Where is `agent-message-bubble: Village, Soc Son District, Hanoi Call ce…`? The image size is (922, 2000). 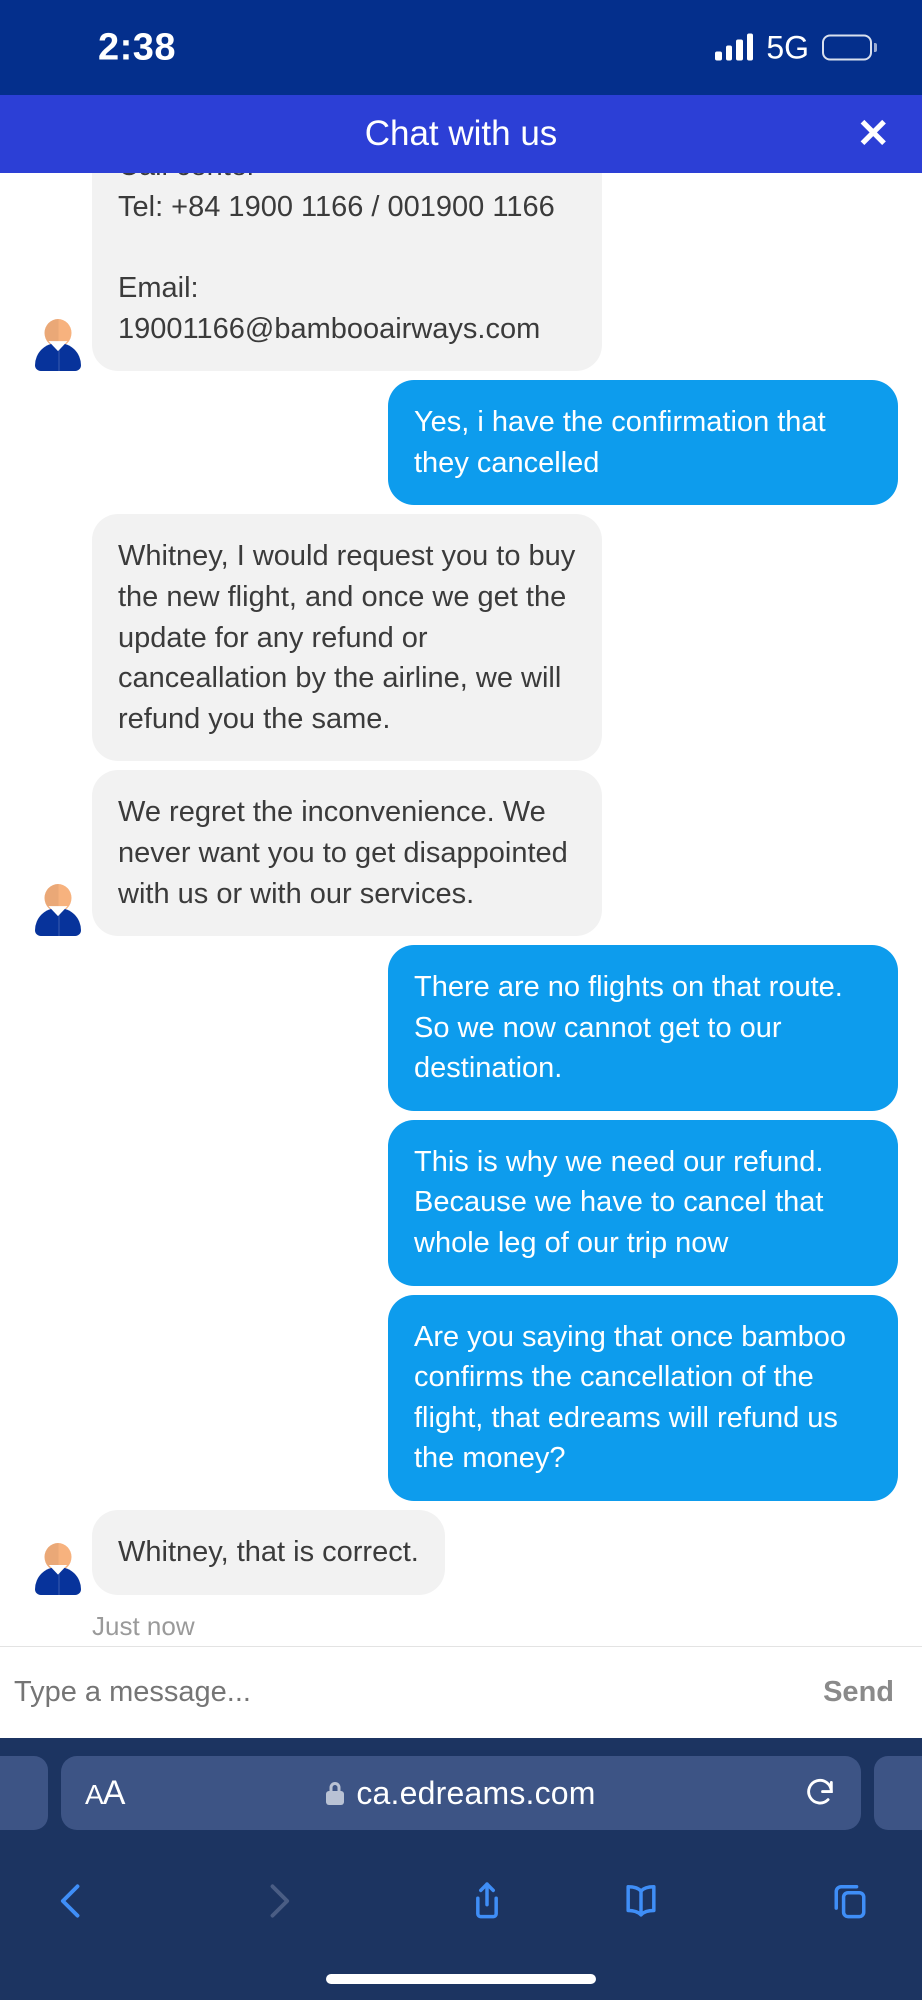
agent-message-bubble: Village, Soc Son District, Hanoi Call ce… is located at coordinates (347, 272).